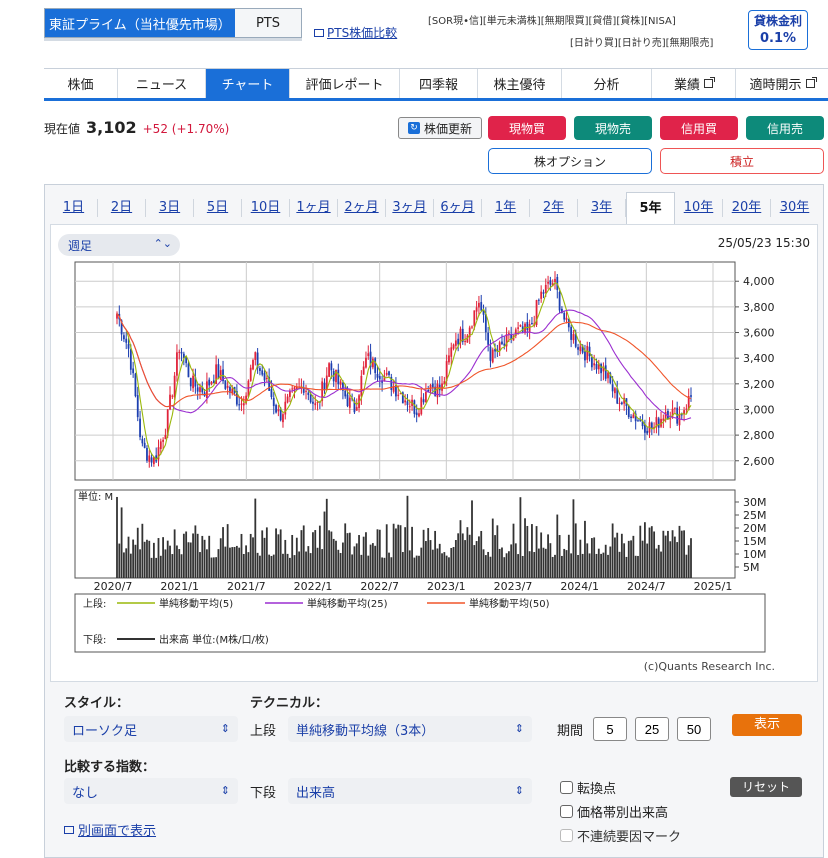  What do you see at coordinates (767, 725) in the screenshot?
I see `show-button: 表示` at bounding box center [767, 725].